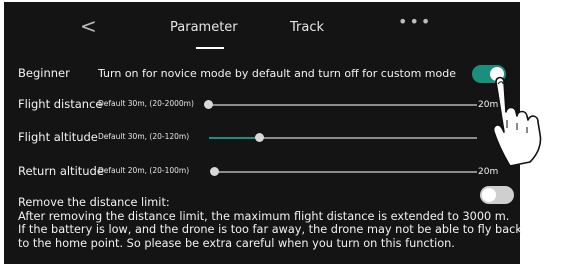 The image size is (570, 269). What do you see at coordinates (307, 28) in the screenshot?
I see `tab-track: Track` at bounding box center [307, 28].